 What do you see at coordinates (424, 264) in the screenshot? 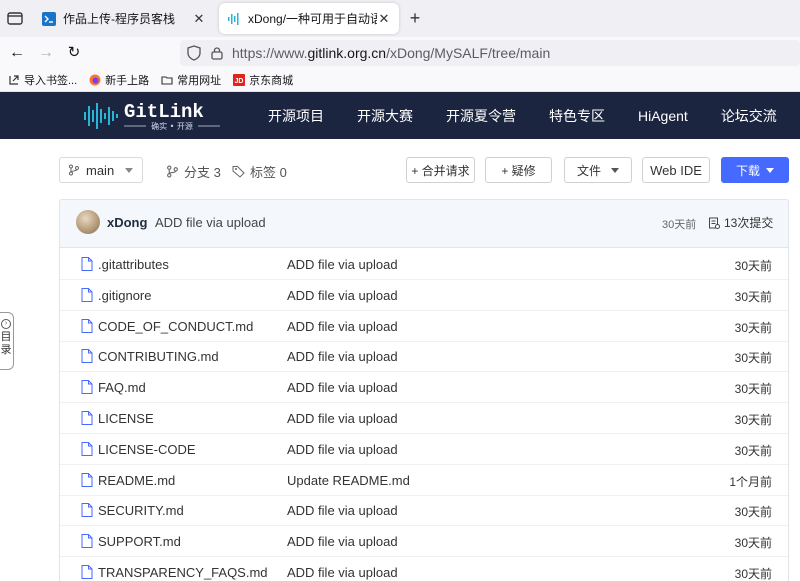
I see `table-row: .gitattributes ADD file via upload 30天前` at bounding box center [424, 264].